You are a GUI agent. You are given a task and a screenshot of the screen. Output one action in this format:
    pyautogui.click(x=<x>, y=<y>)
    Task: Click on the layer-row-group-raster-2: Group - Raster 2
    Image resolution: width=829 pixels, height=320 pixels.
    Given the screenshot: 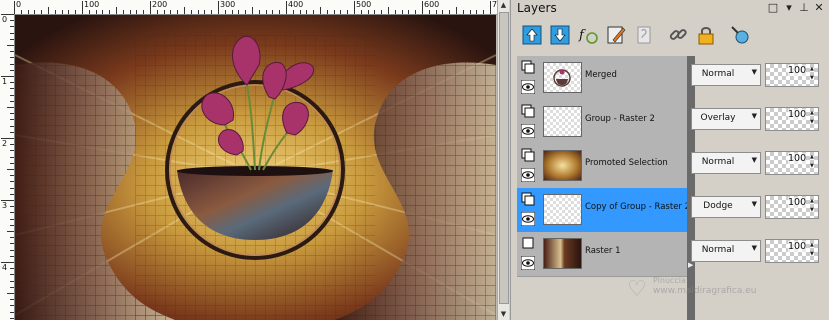 What is the action you would take?
    pyautogui.click(x=602, y=122)
    